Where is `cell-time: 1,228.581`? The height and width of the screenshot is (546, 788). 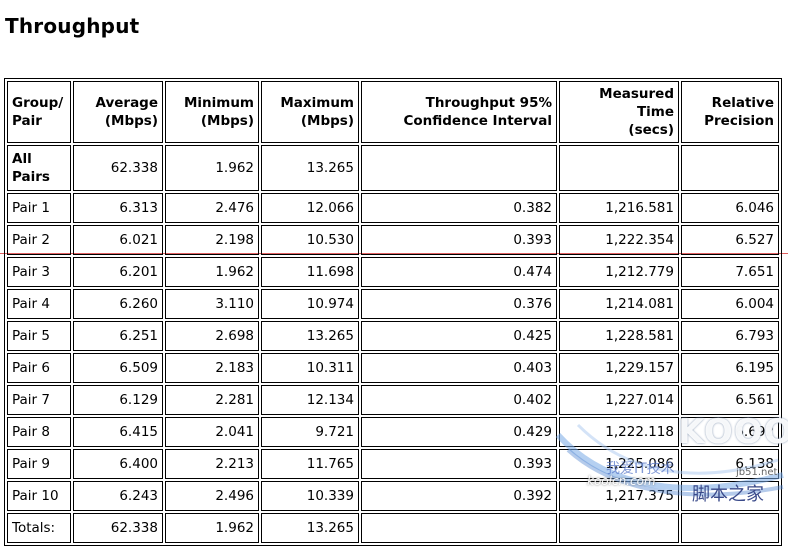 cell-time: 1,228.581 is located at coordinates (619, 336).